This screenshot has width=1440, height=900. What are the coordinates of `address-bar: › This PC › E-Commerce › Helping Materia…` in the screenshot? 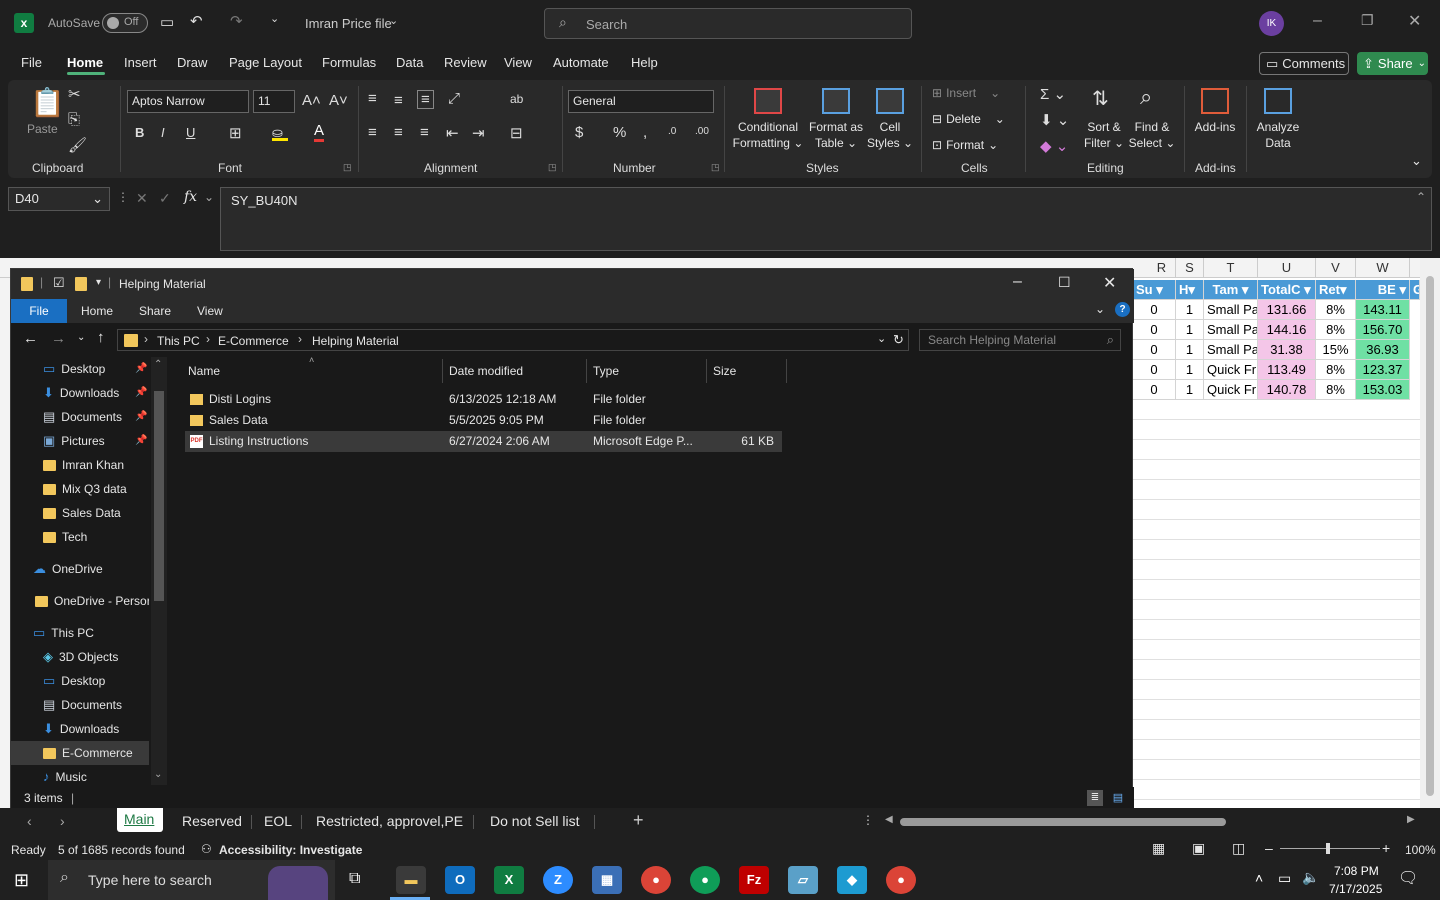 It's located at (513, 340).